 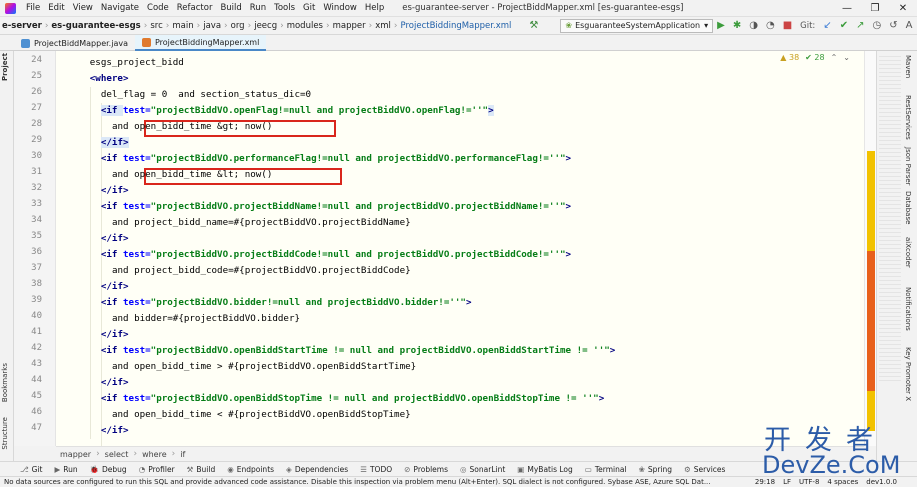 I want to click on line-number: 38, so click(x=28, y=284).